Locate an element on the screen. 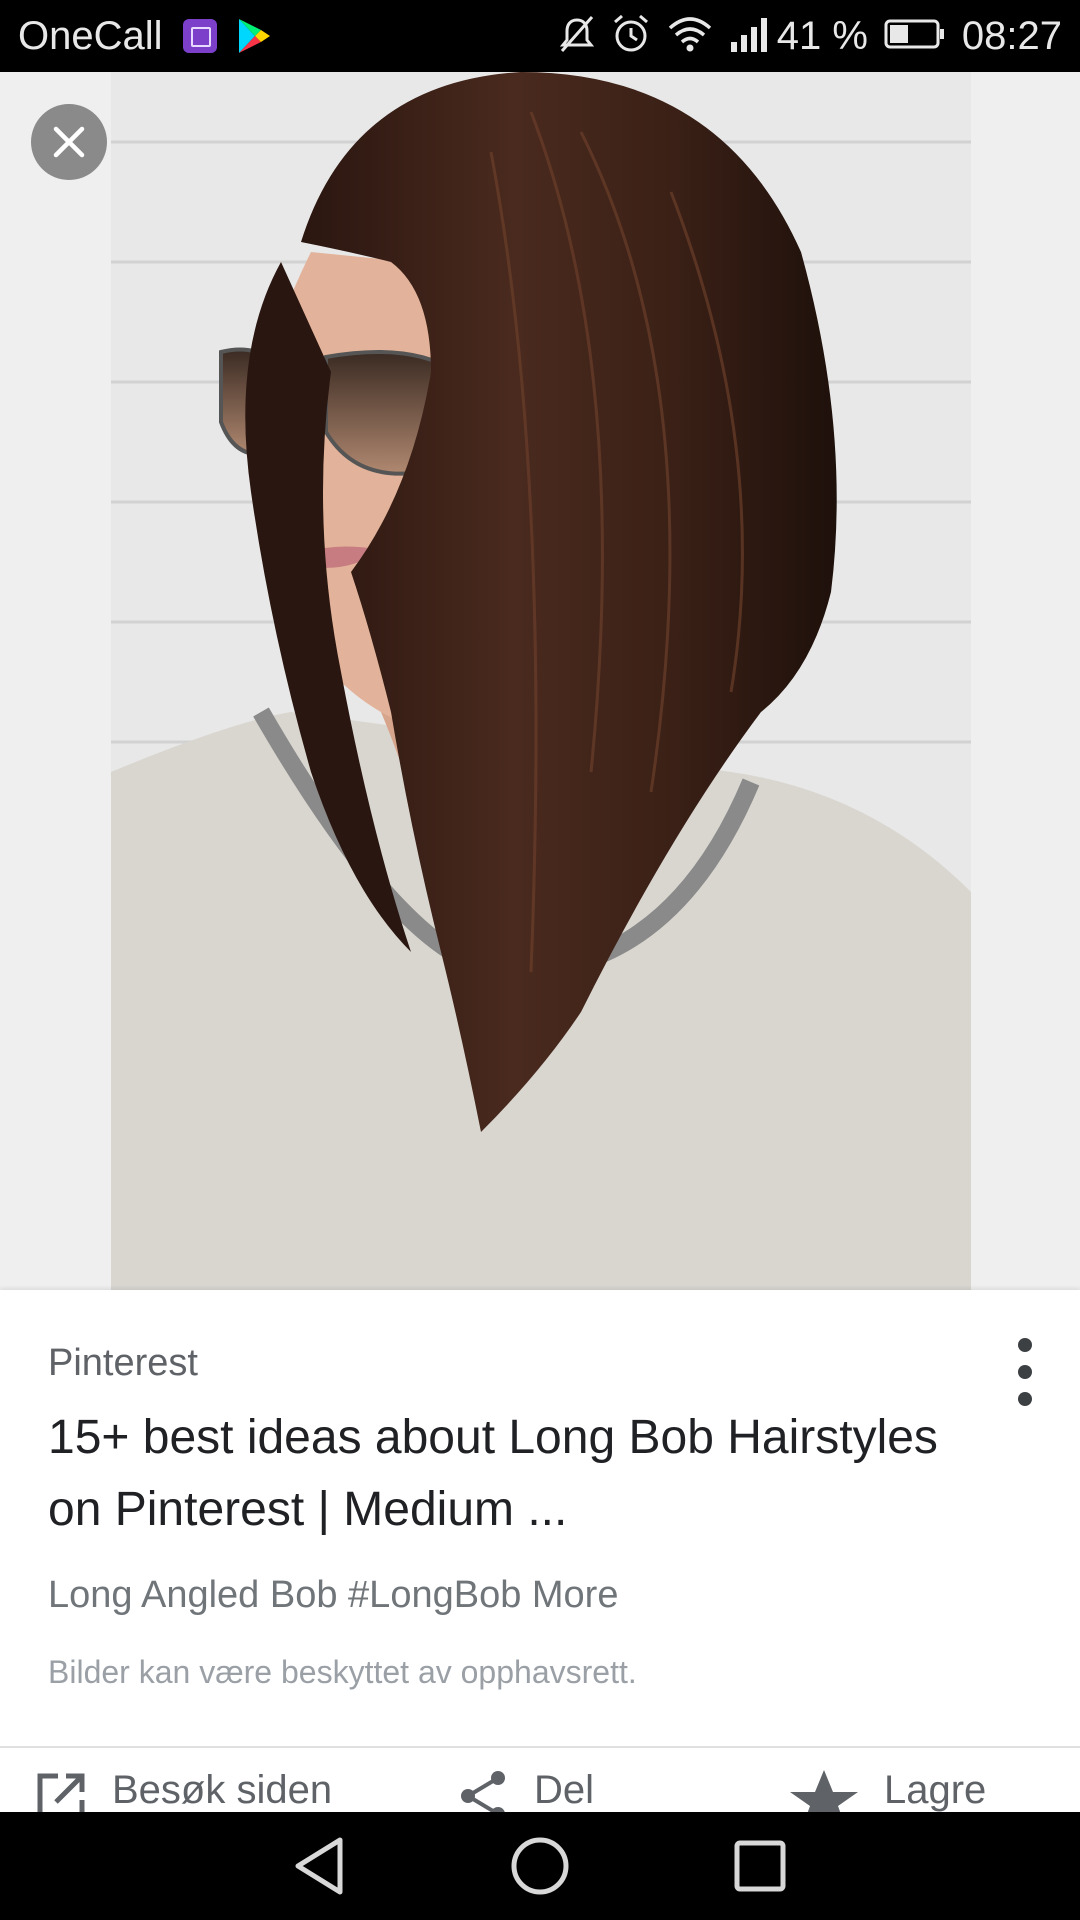  battery-percent: 41 % is located at coordinates (822, 35).